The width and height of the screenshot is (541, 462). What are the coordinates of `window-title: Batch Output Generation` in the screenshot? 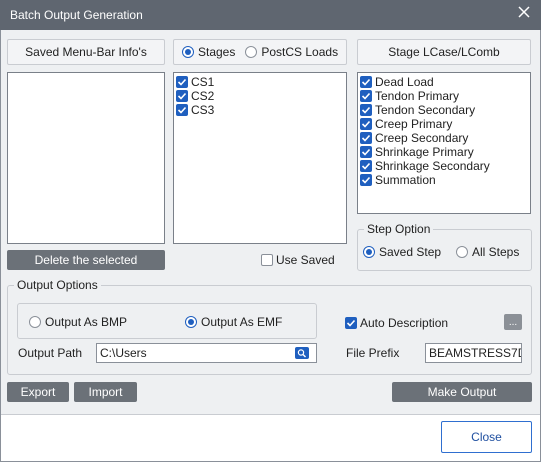 It's located at (76, 15).